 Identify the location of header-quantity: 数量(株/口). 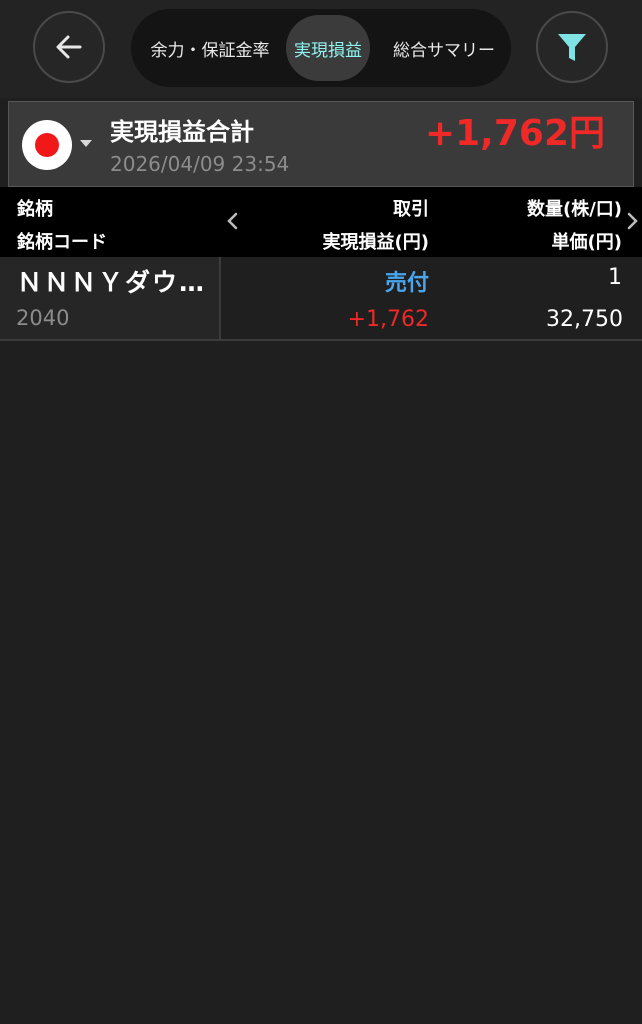
(574, 209).